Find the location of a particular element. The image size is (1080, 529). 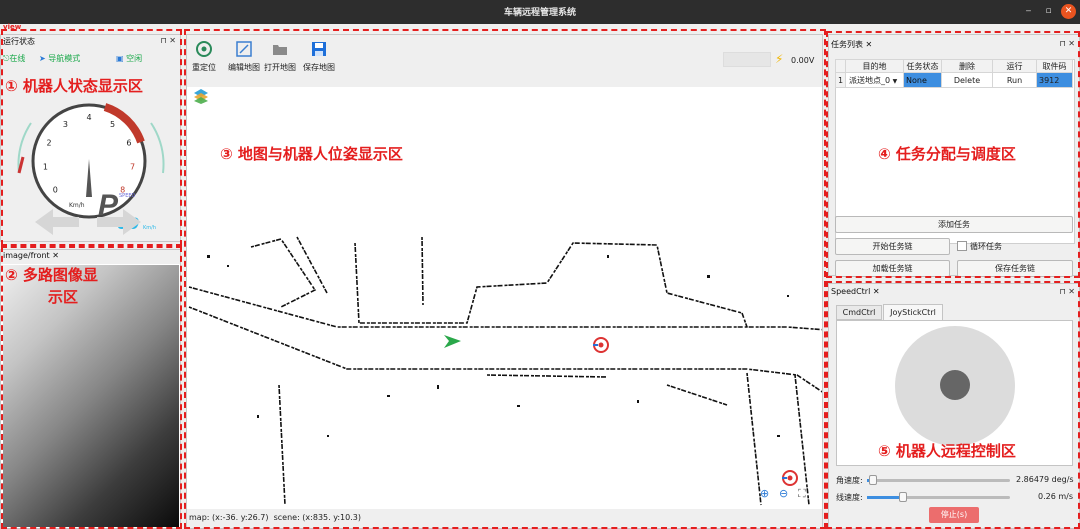

annotation-label-2a: ② 多路图像显 is located at coordinates (51, 275).